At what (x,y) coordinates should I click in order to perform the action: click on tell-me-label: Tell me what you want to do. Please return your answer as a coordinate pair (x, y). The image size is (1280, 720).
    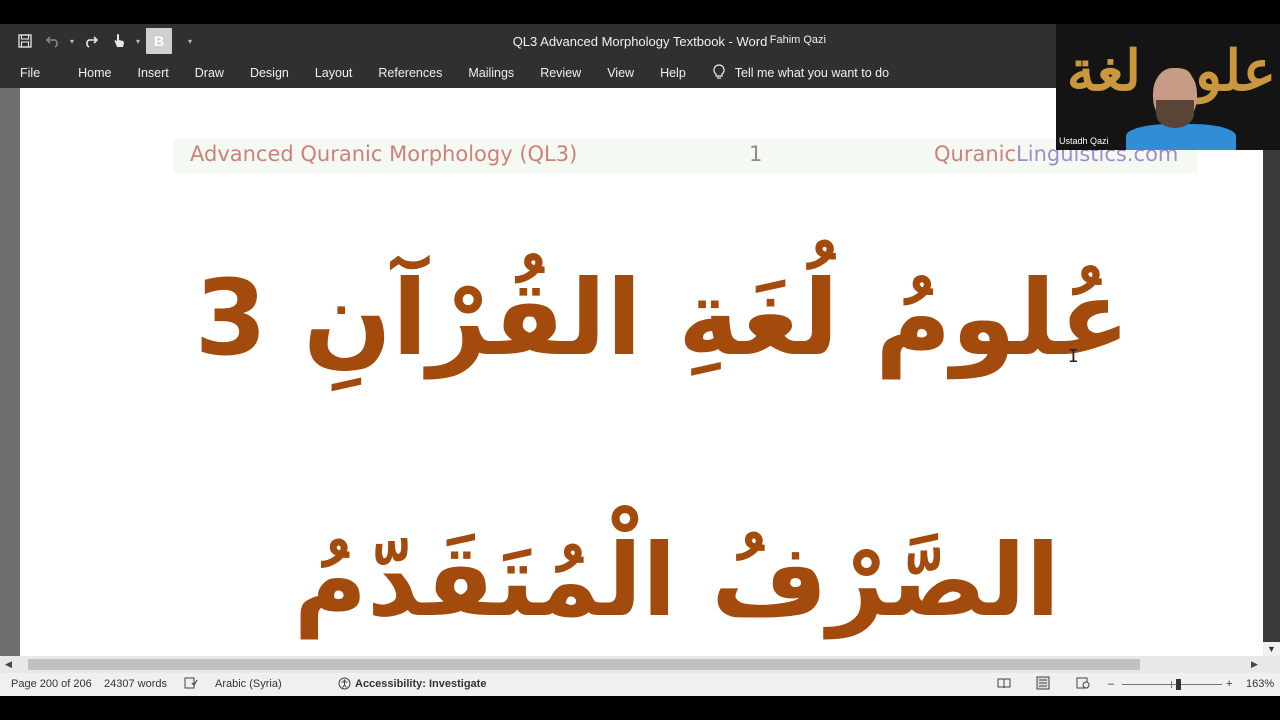
    Looking at the image, I should click on (812, 73).